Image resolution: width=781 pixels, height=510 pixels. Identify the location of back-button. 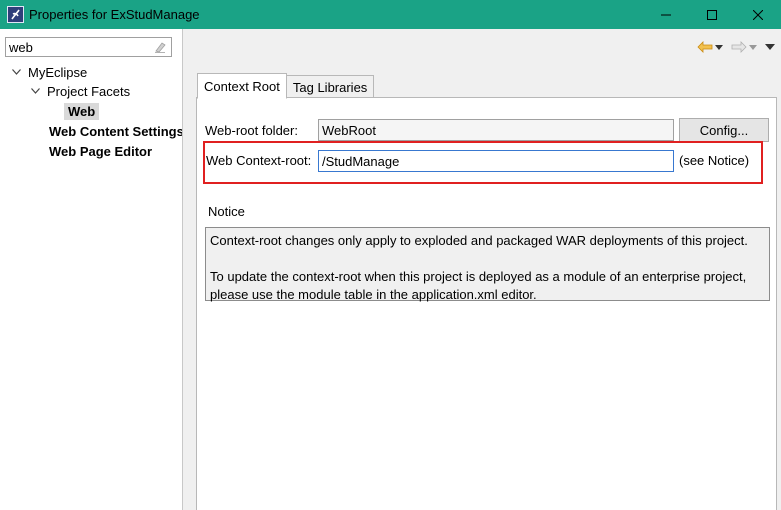
(705, 47).